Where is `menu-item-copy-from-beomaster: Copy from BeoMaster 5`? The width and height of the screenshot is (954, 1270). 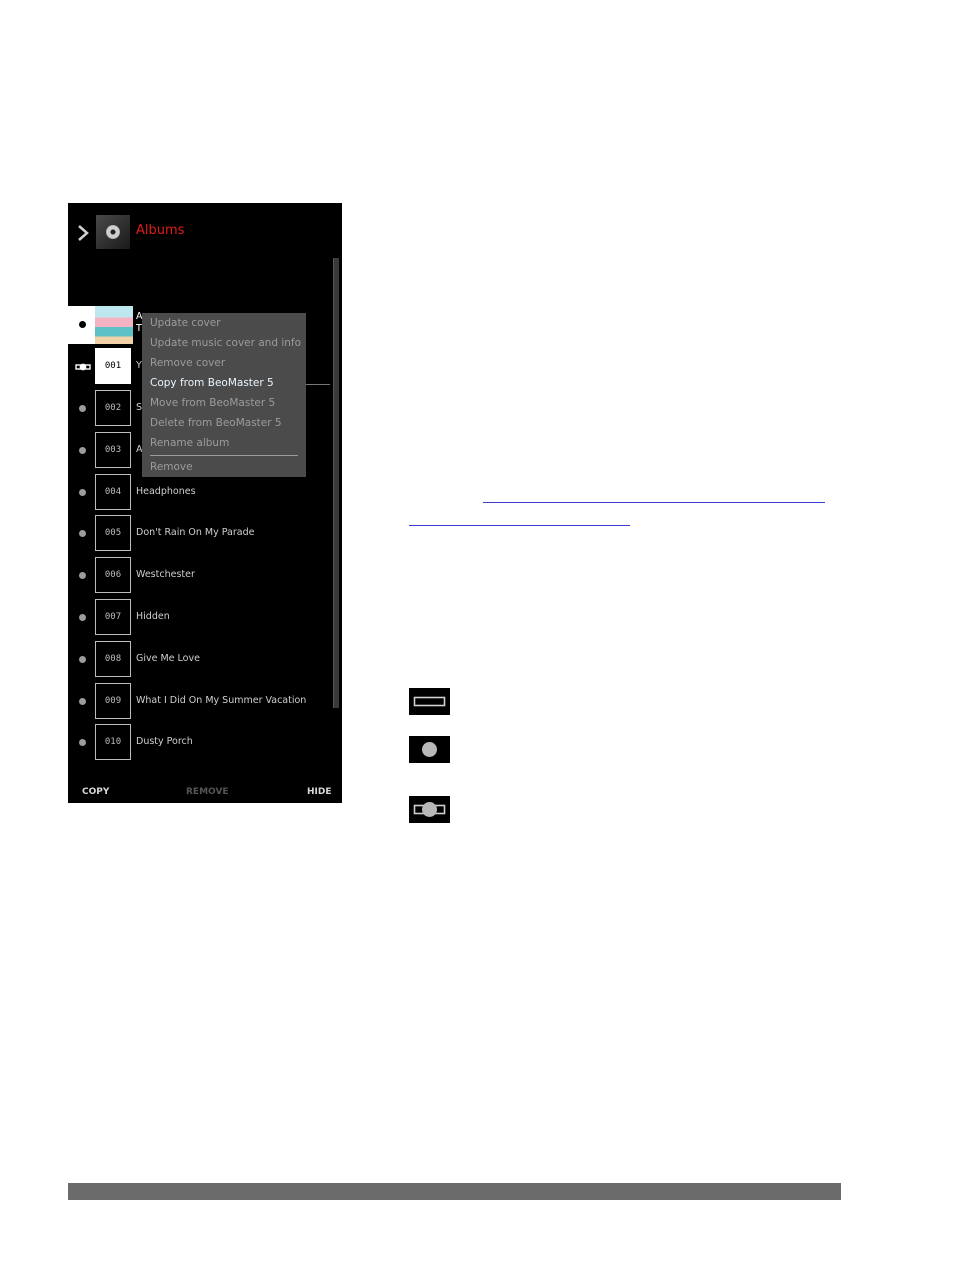 menu-item-copy-from-beomaster: Copy from BeoMaster 5 is located at coordinates (212, 383).